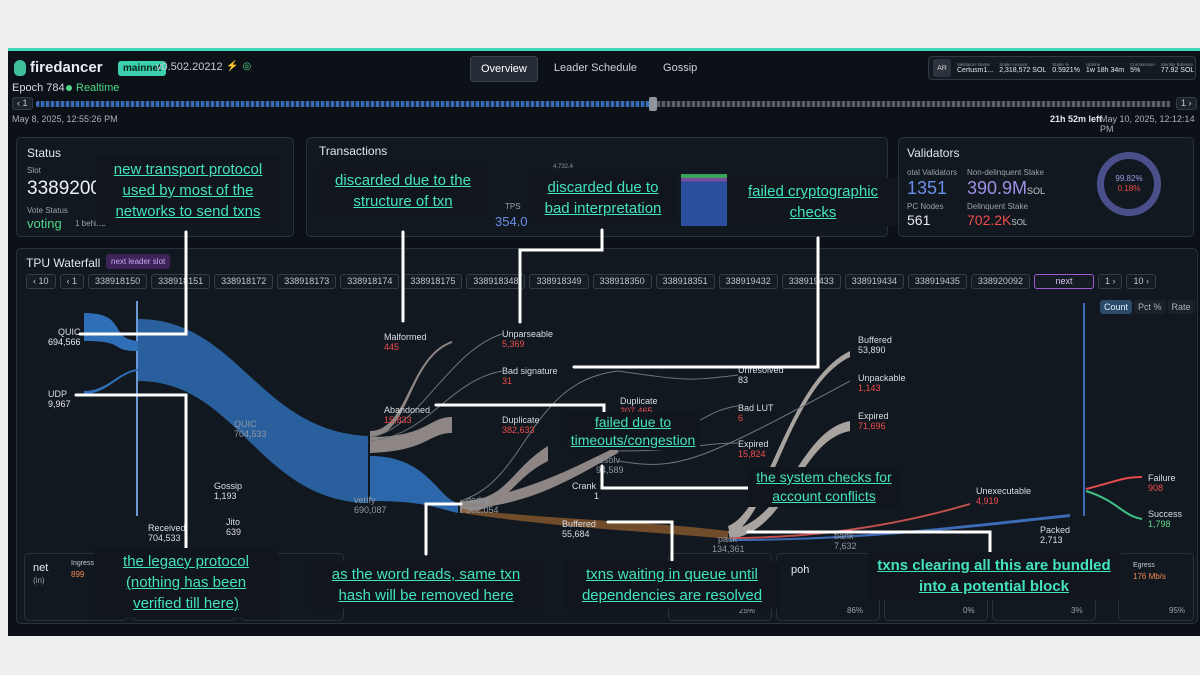  I want to click on node-expired-a: Expired 15,824, so click(753, 449).